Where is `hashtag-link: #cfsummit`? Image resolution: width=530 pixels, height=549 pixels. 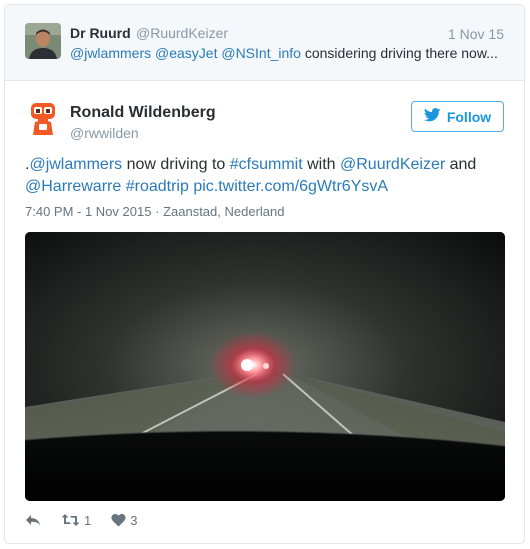 hashtag-link: #cfsummit is located at coordinates (266, 164).